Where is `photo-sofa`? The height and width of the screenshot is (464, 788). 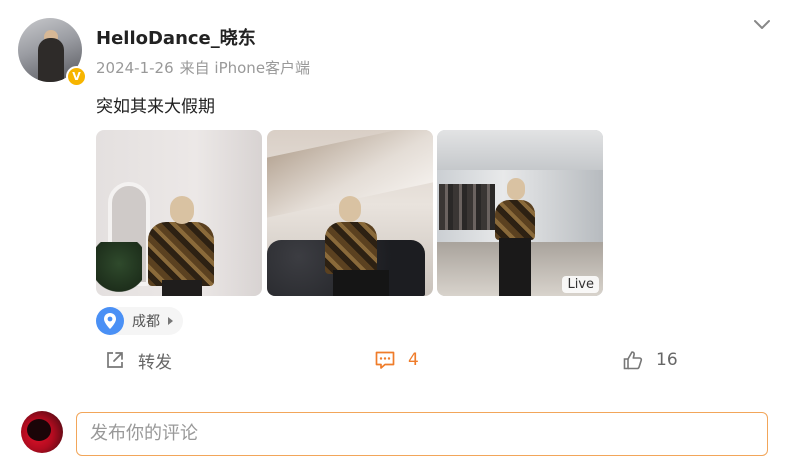
photo-sofa is located at coordinates (350, 213).